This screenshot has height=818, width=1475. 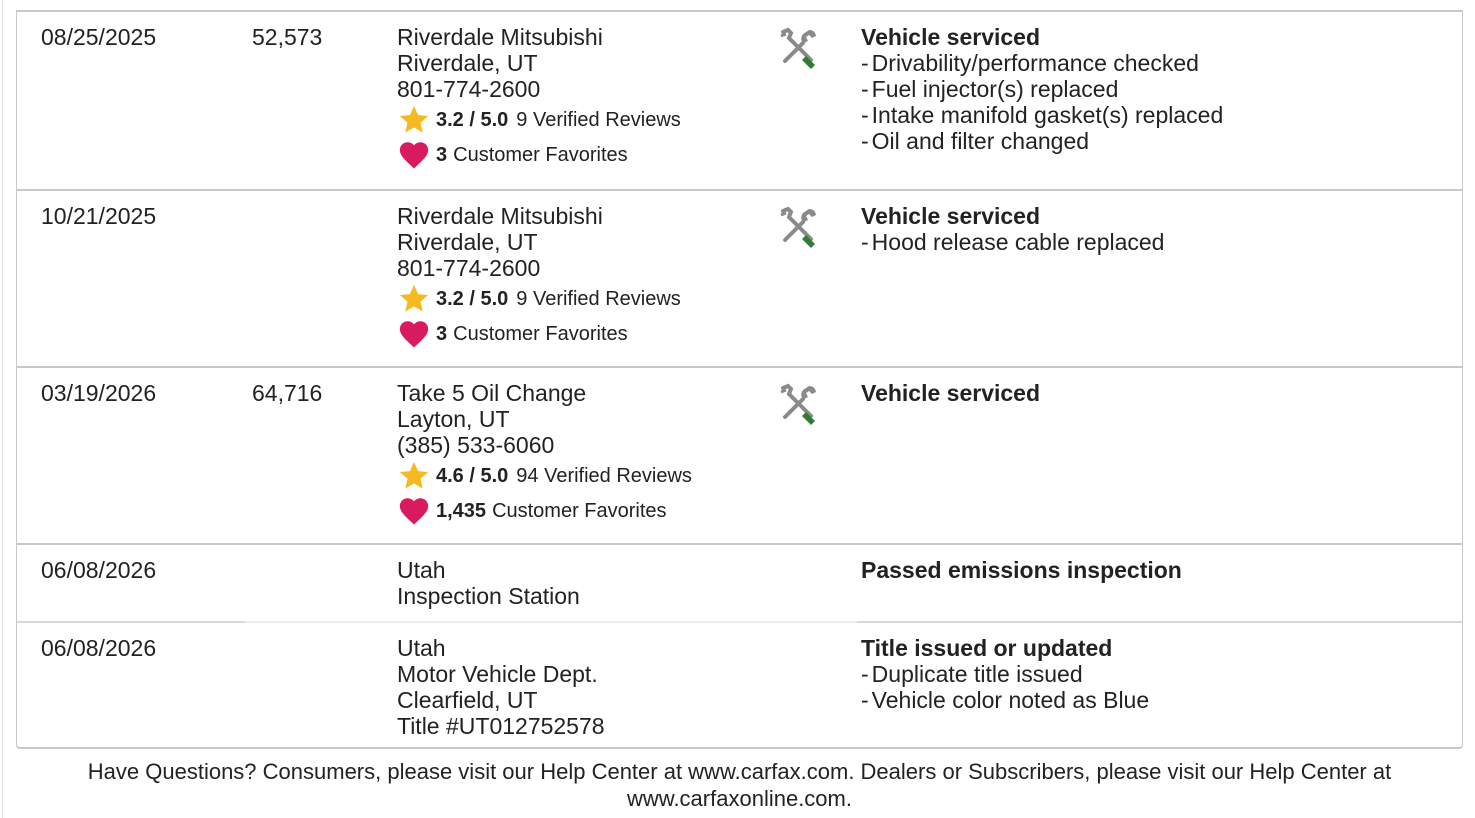 What do you see at coordinates (1005, 700) in the screenshot?
I see `detail-item: - Vehicle color noted as Blue` at bounding box center [1005, 700].